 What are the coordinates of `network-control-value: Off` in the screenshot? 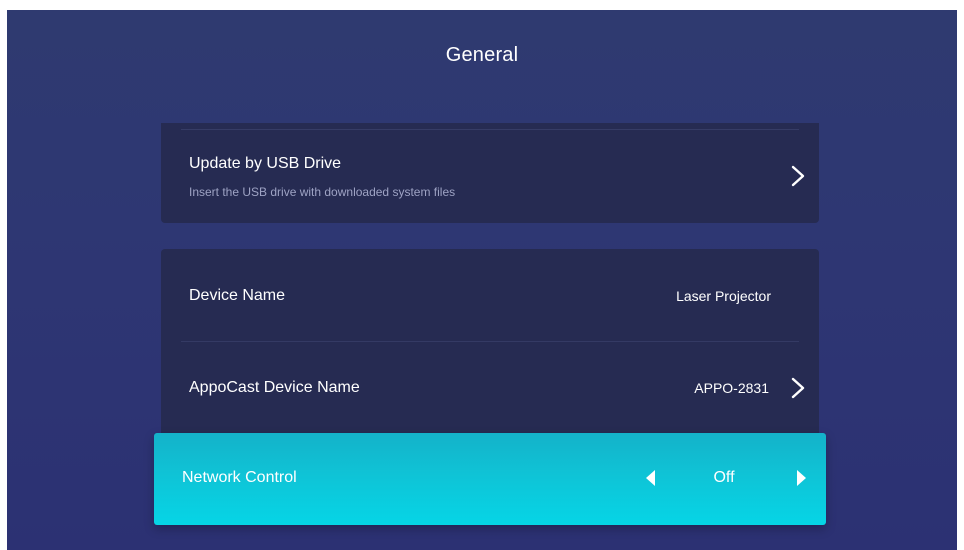 It's located at (724, 477).